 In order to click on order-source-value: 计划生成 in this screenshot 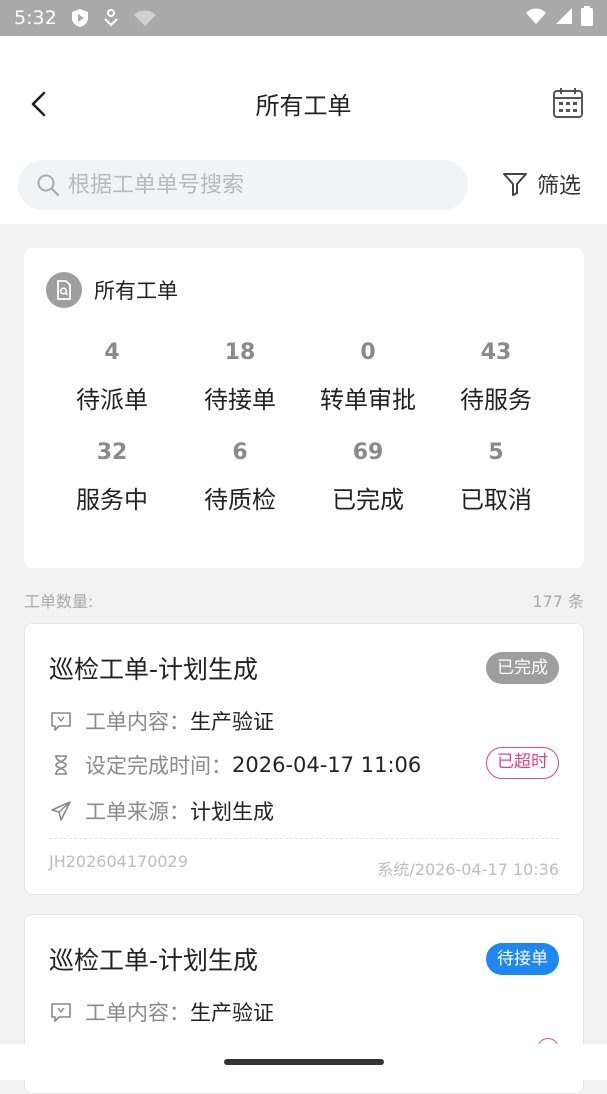, I will do `click(232, 812)`.